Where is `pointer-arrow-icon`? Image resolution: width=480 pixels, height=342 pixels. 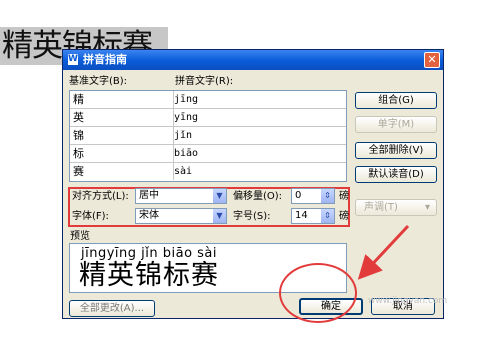 pointer-arrow-icon is located at coordinates (383, 252).